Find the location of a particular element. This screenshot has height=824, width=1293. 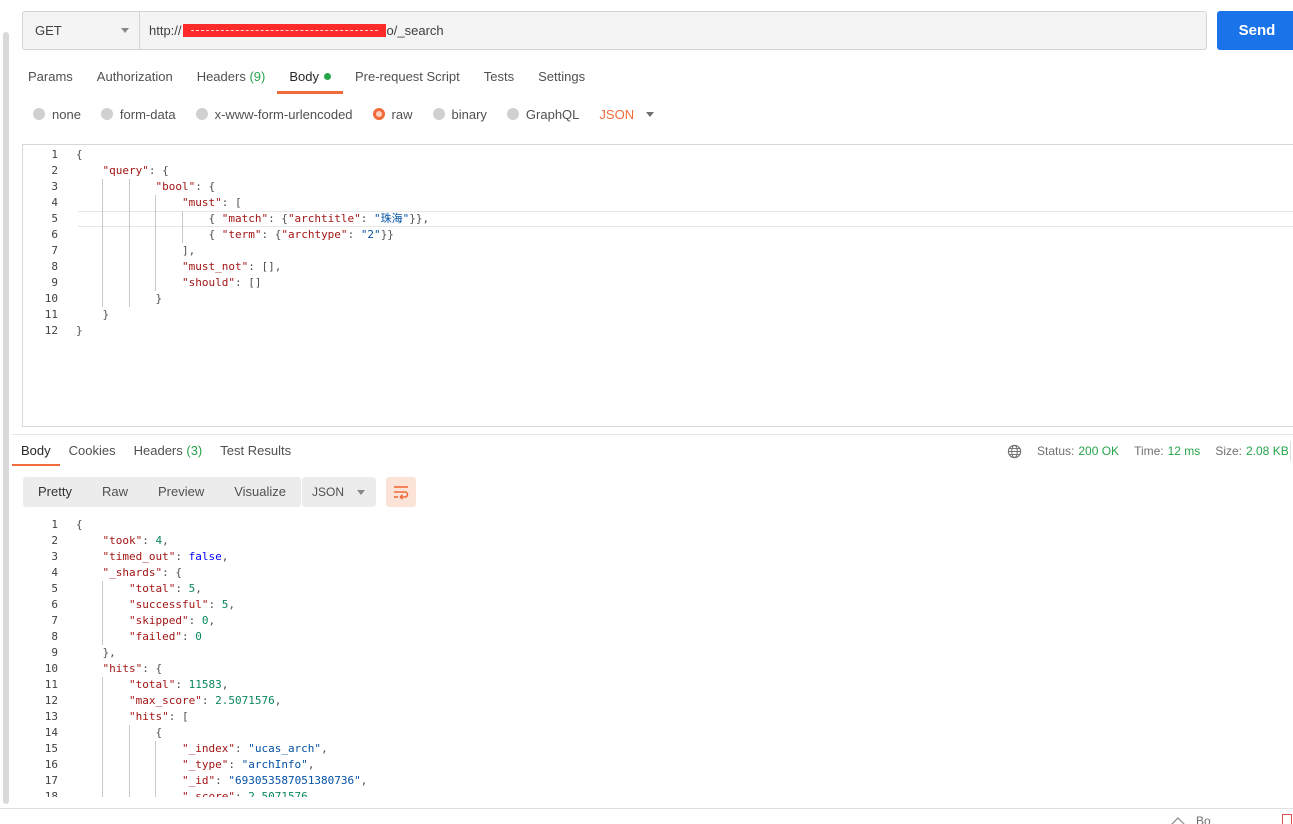

tab-body: Body is located at coordinates (310, 78).